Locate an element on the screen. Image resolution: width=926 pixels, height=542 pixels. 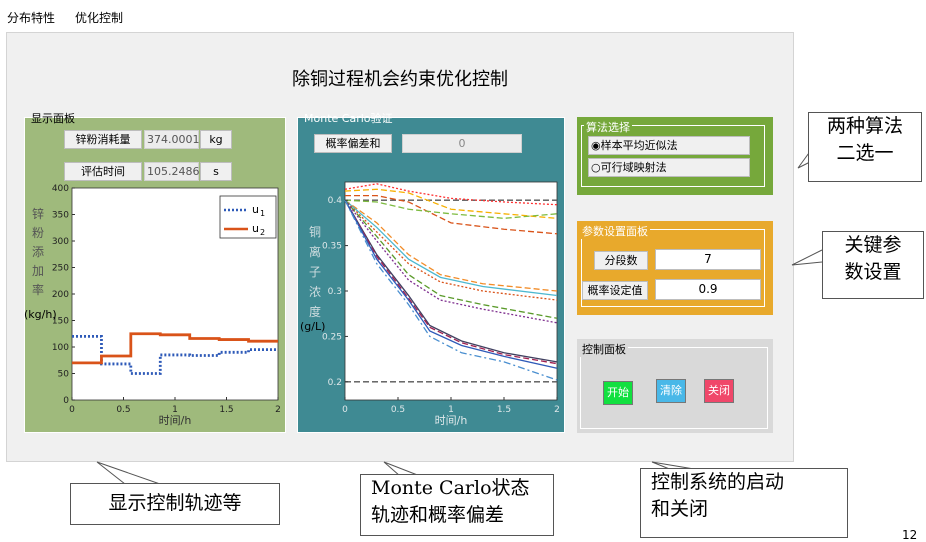
prob-deviation-value: 0 is located at coordinates (462, 143).